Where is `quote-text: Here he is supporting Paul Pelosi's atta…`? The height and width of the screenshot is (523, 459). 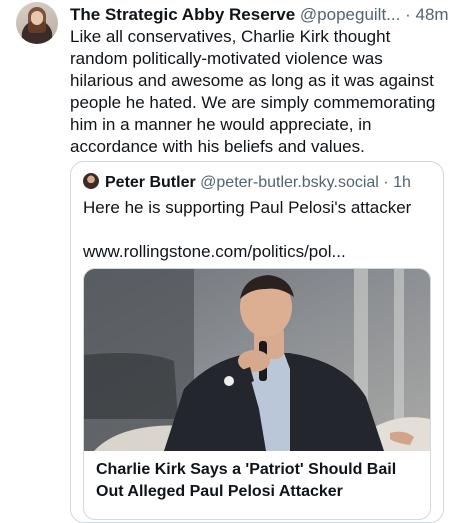
quote-text: Here he is supporting Paul Pelosi's atta… is located at coordinates (247, 207).